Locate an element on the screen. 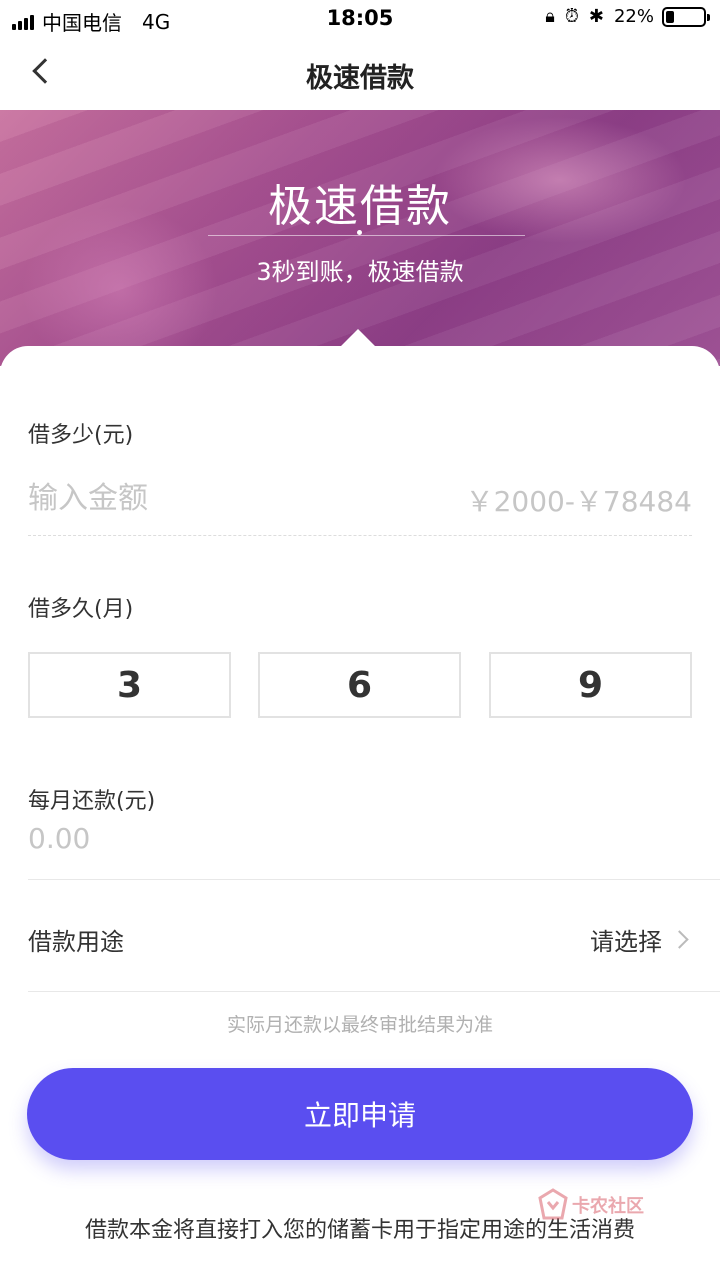  status-bar-right: 🔒︎ ⏰︎ ✱ 22% is located at coordinates (622, 16).